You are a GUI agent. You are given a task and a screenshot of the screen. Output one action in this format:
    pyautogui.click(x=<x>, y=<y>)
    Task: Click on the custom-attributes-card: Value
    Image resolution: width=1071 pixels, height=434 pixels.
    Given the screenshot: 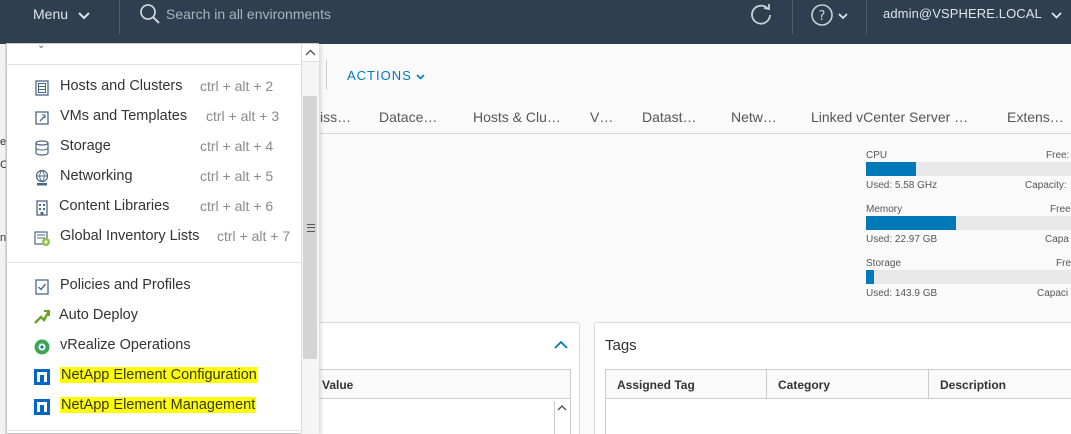 What is the action you would take?
    pyautogui.click(x=446, y=378)
    